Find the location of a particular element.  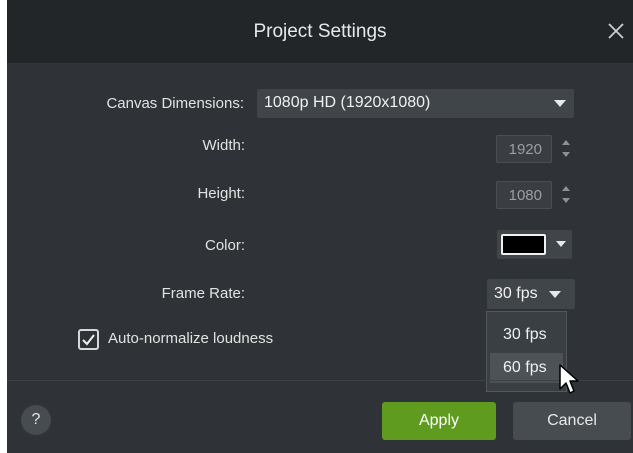

frame-rate-option-30: 30 fps is located at coordinates (526, 335).